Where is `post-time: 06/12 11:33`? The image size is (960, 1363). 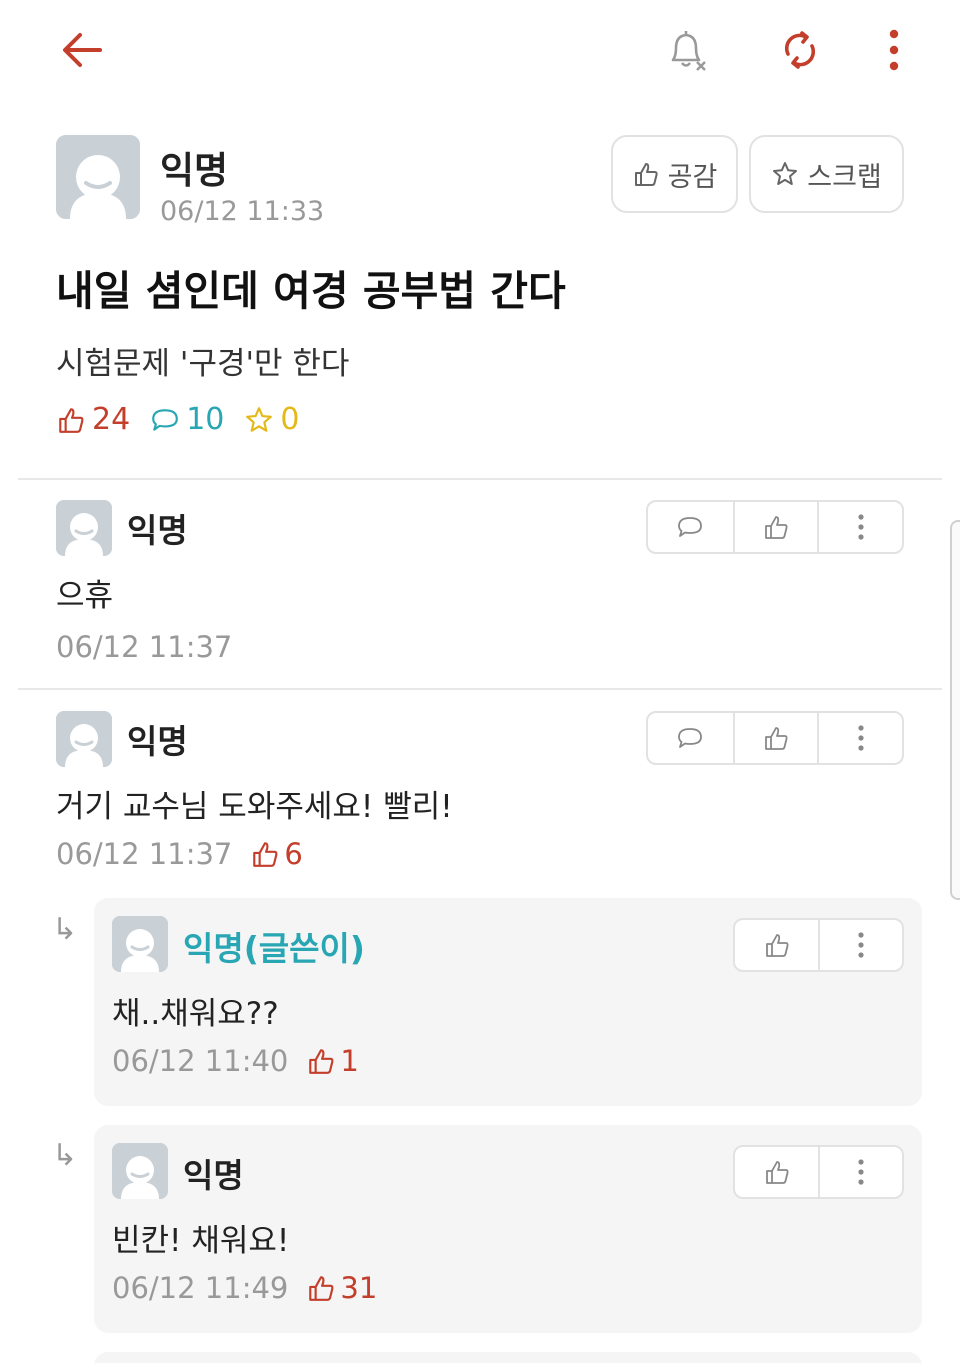 post-time: 06/12 11:33 is located at coordinates (242, 211).